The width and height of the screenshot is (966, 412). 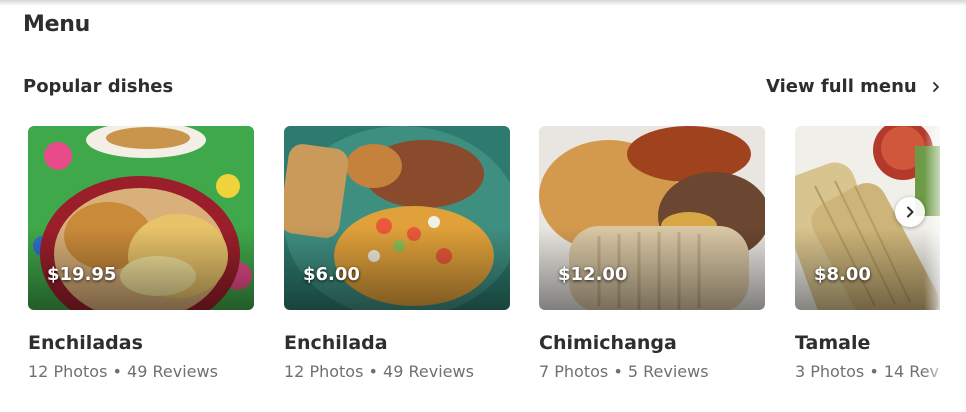 I want to click on dish-card-enchiladas: $19.95 Enchiladas 12 Photos • 49 Reviews, so click(x=141, y=253).